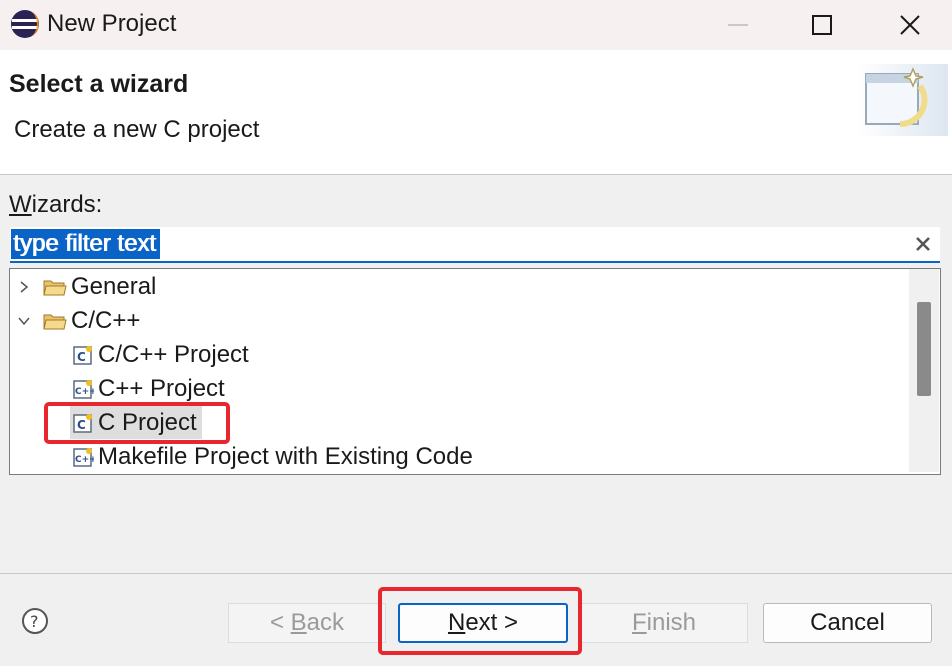  What do you see at coordinates (56, 204) in the screenshot?
I see `wizards-label: Wizards:` at bounding box center [56, 204].